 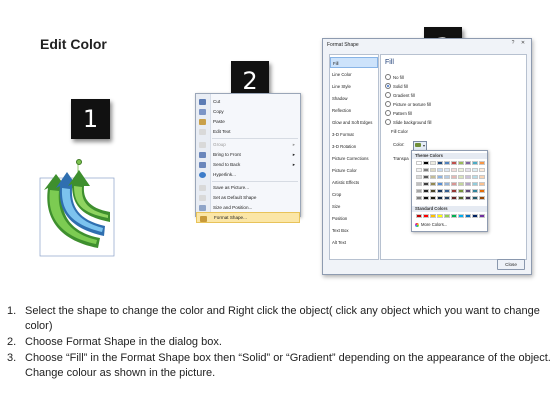 What do you see at coordinates (354, 158) in the screenshot?
I see `nav-item-picture-corrections: Picture Corrections` at bounding box center [354, 158].